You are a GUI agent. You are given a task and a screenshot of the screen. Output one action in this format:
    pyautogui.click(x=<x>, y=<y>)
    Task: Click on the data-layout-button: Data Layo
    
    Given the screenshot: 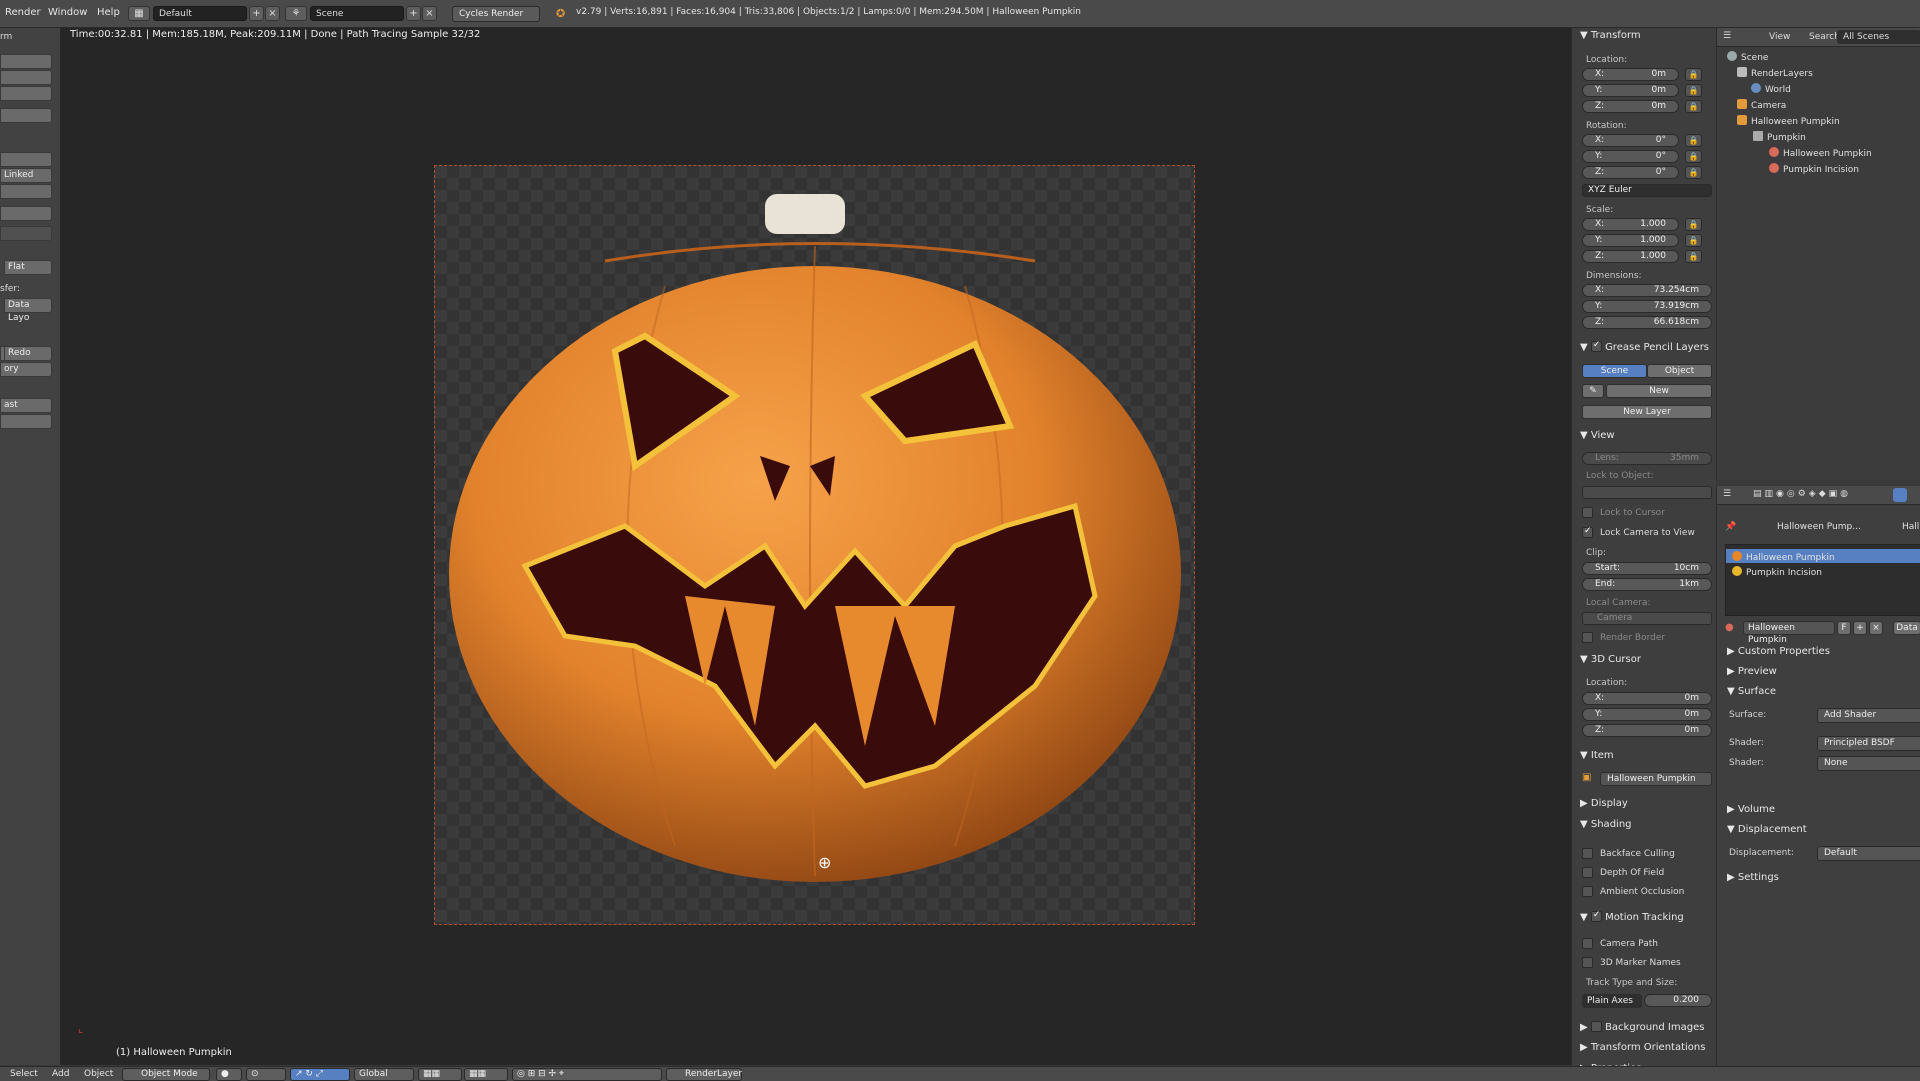 What is the action you would take?
    pyautogui.click(x=28, y=310)
    